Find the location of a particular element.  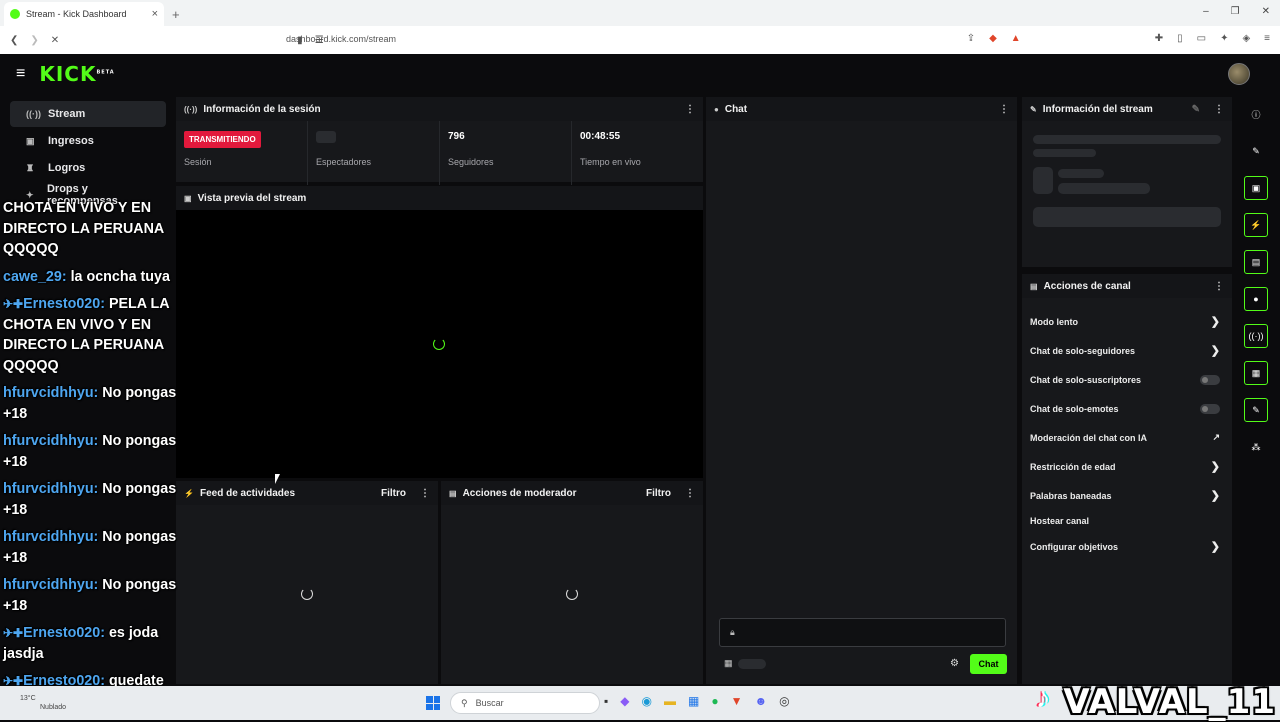

copilot-icon: ◆ is located at coordinates (624, 701).